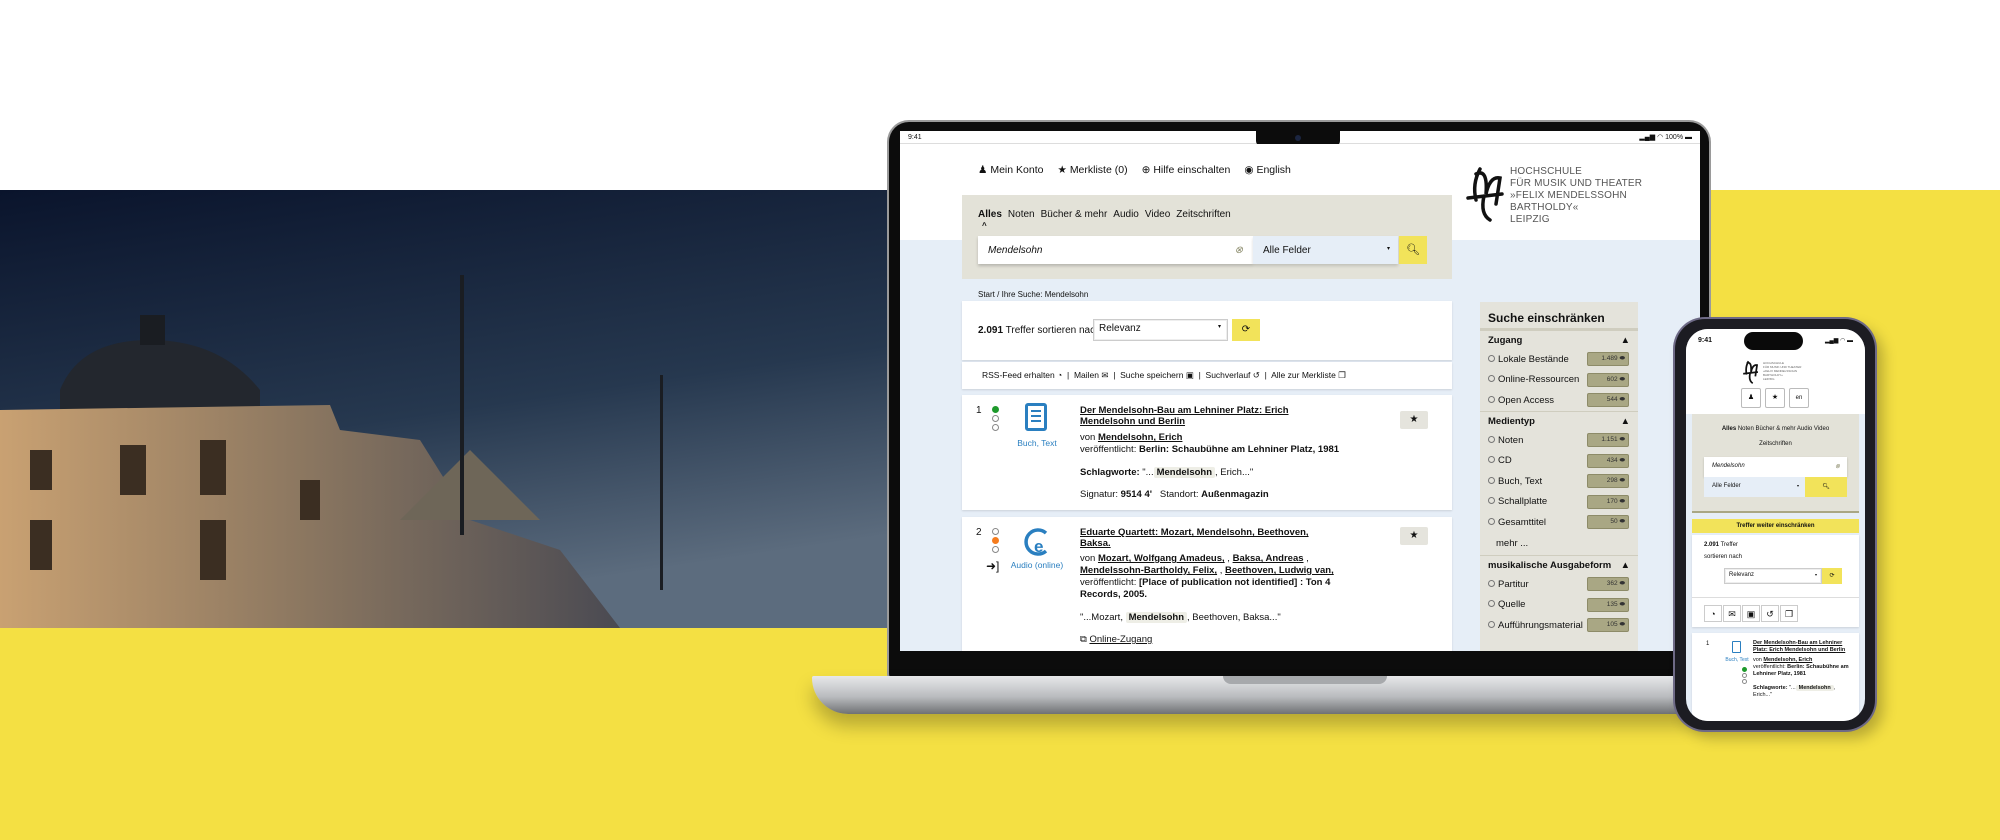 This screenshot has width=2000, height=840. Describe the element at coordinates (1559, 564) in the screenshot. I see `facet-group-header: musikalische Ausgabeform ▲` at that location.